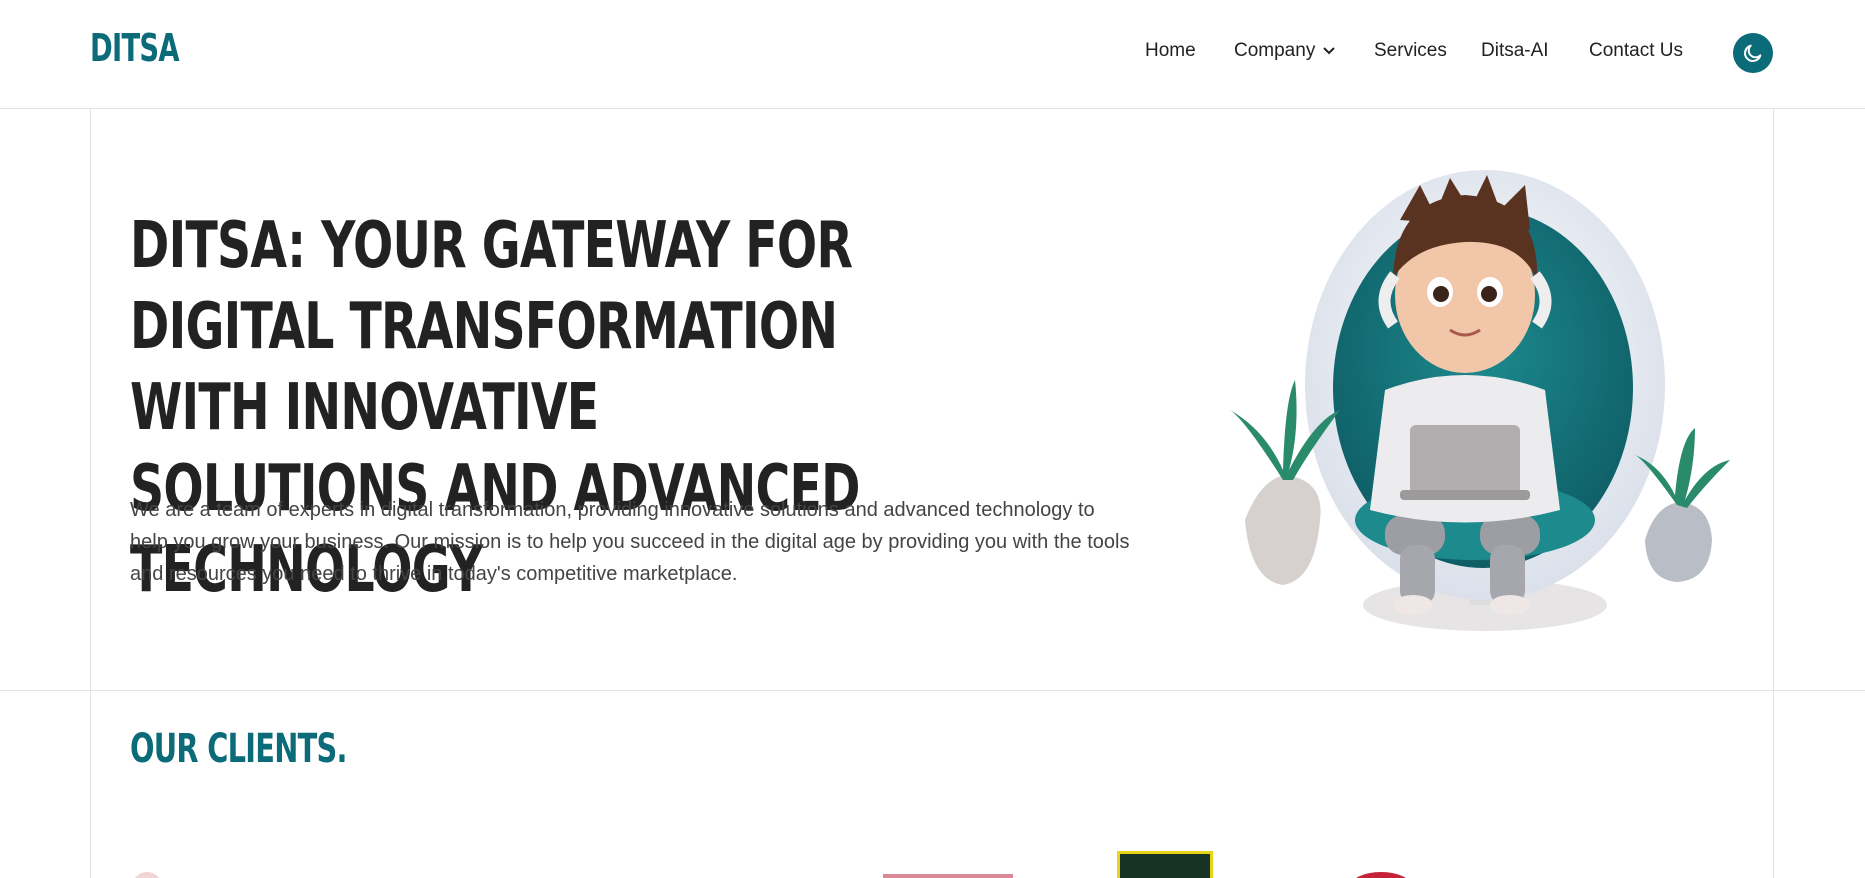 This screenshot has width=1865, height=878. What do you see at coordinates (1275, 50) in the screenshot?
I see `nav-company-label: Company` at bounding box center [1275, 50].